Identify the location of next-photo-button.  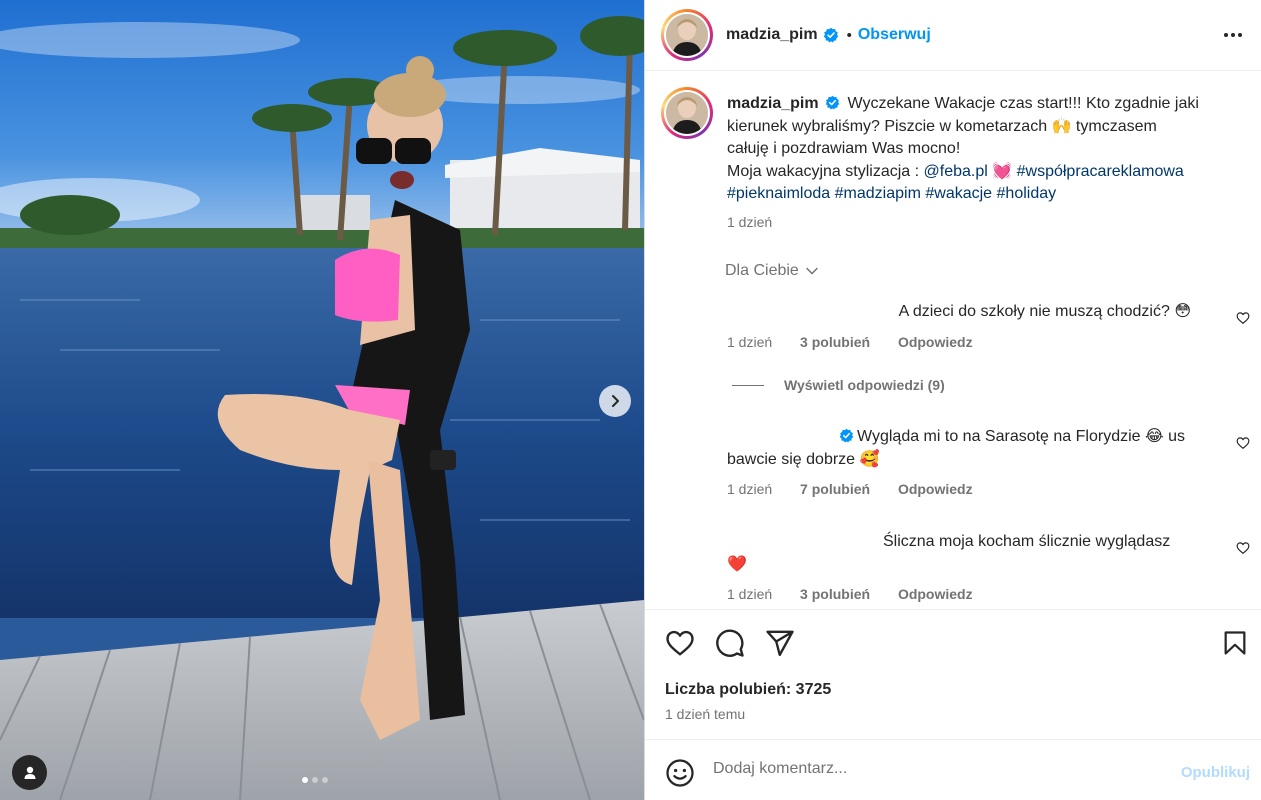
(615, 401).